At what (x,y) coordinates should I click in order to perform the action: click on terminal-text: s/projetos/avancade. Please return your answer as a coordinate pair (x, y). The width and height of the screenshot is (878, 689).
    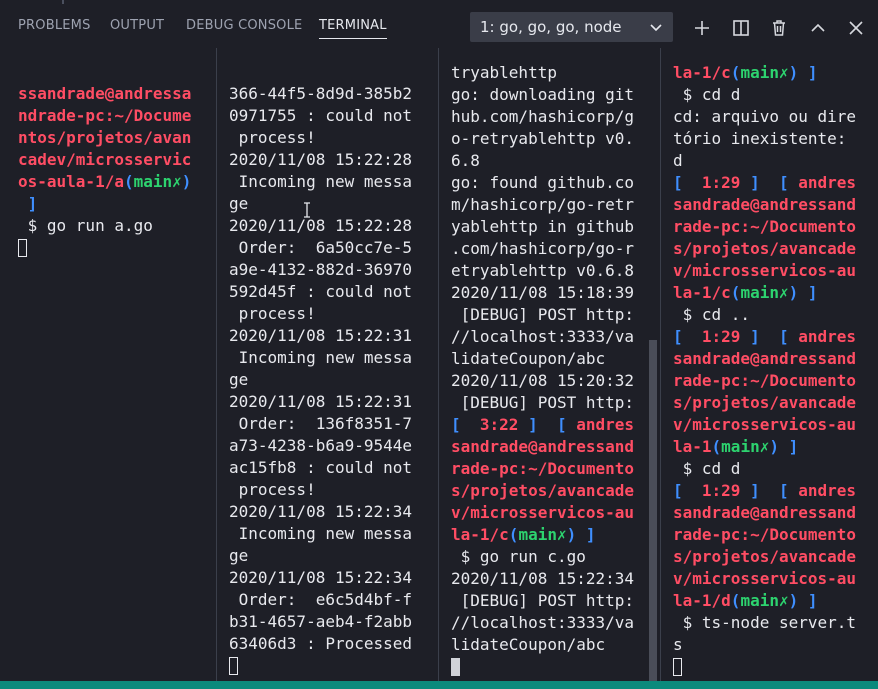
    Looking at the image, I should click on (765, 402).